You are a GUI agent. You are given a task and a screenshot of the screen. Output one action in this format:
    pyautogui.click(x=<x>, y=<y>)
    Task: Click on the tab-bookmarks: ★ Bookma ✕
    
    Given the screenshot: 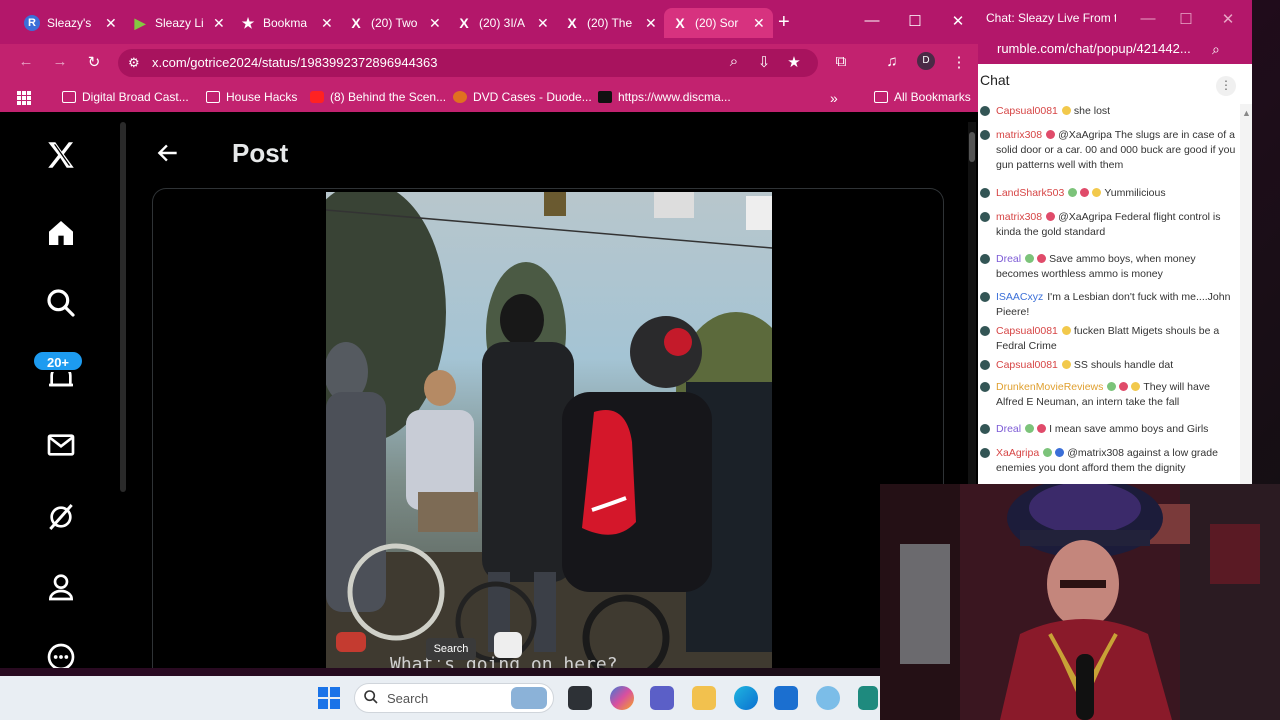 What is the action you would take?
    pyautogui.click(x=286, y=23)
    